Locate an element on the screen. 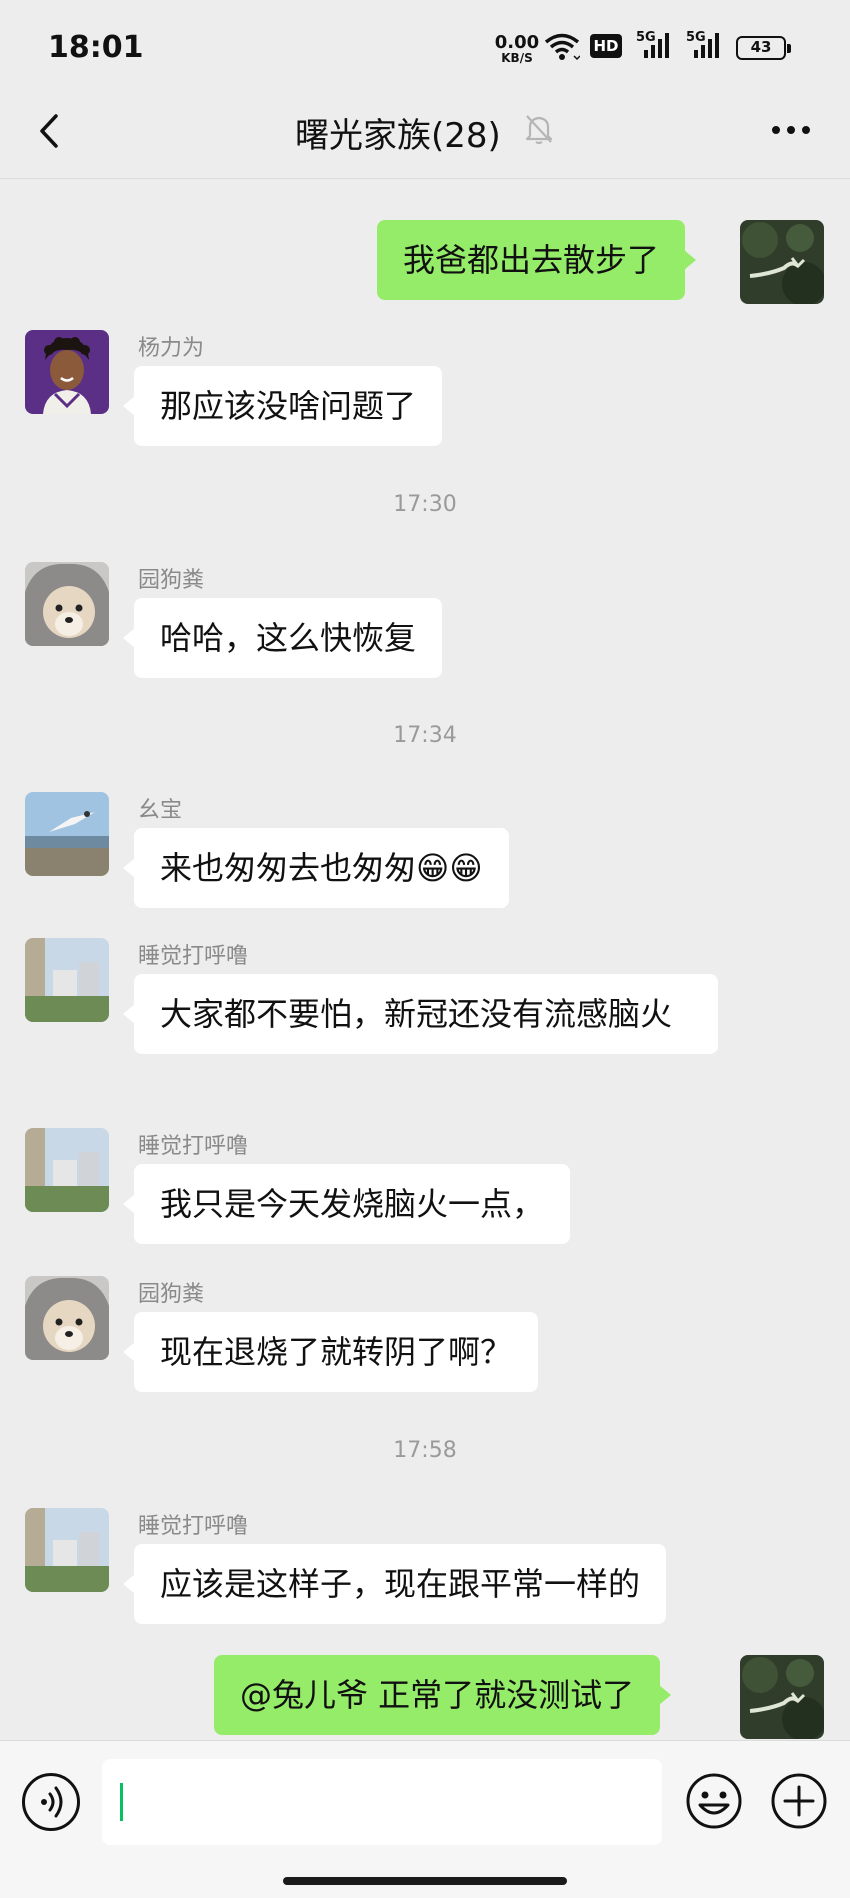 The width and height of the screenshot is (850, 1898). network-speed-unit: KB/S is located at coordinates (517, 58).